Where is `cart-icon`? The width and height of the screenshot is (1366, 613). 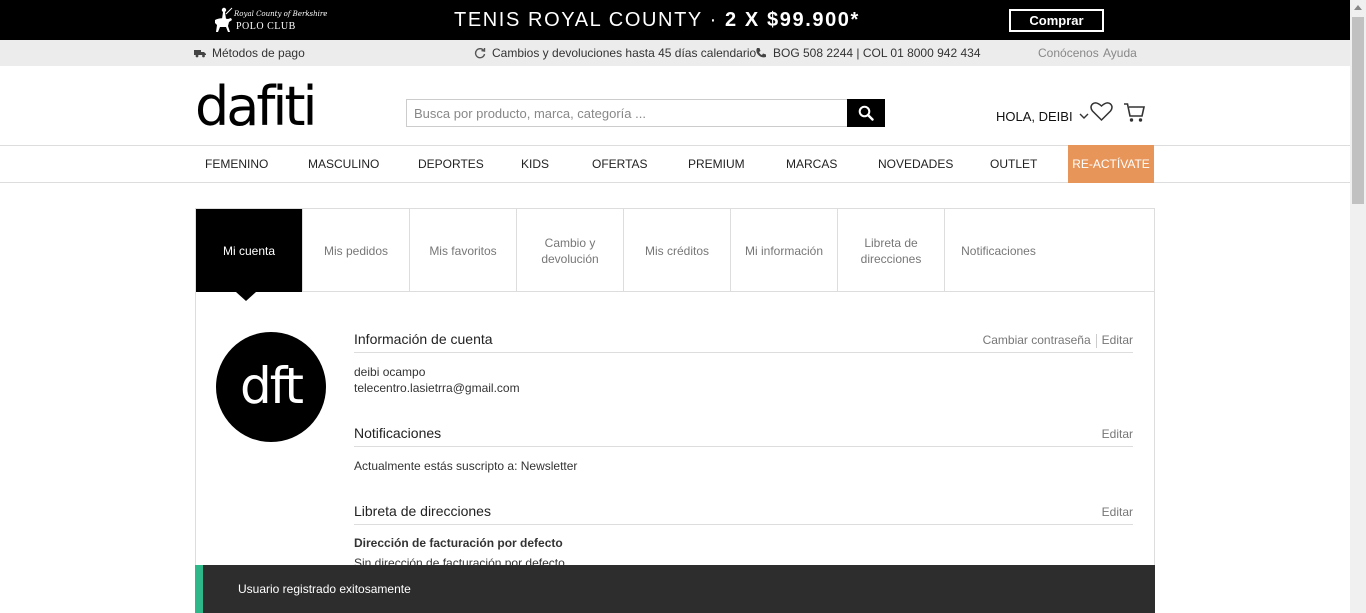 cart-icon is located at coordinates (1134, 112).